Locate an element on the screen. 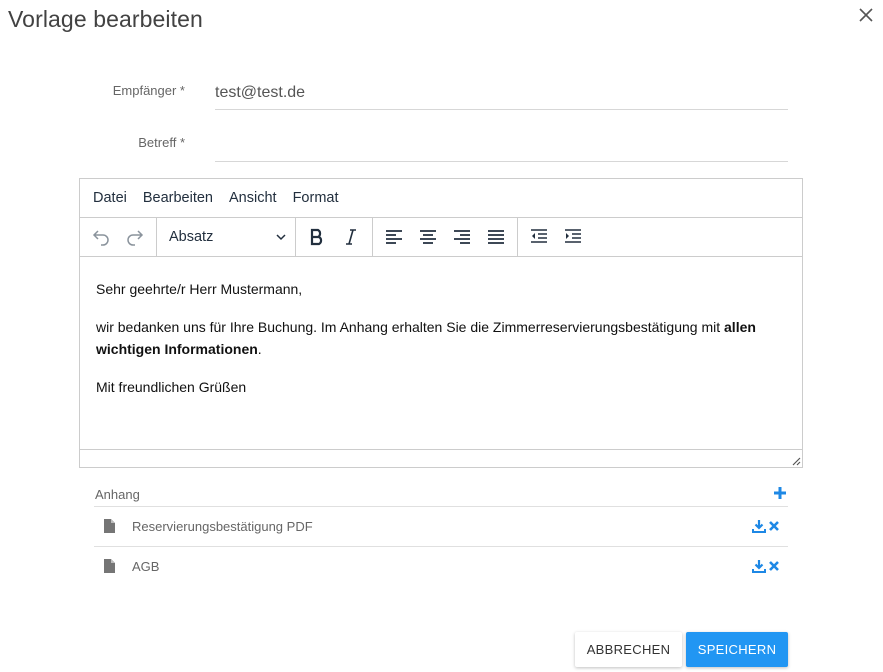 The width and height of the screenshot is (883, 672). add-attachment-icon is located at coordinates (780, 493).